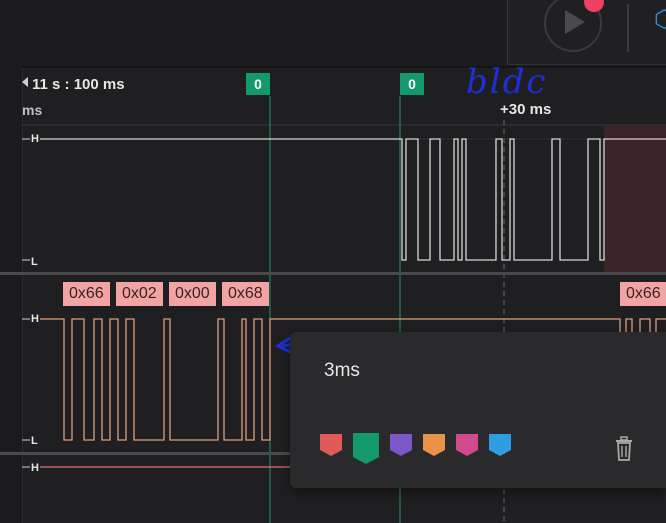  What do you see at coordinates (78, 84) in the screenshot?
I see `time-main-label: 11 s : 100 ms` at bounding box center [78, 84].